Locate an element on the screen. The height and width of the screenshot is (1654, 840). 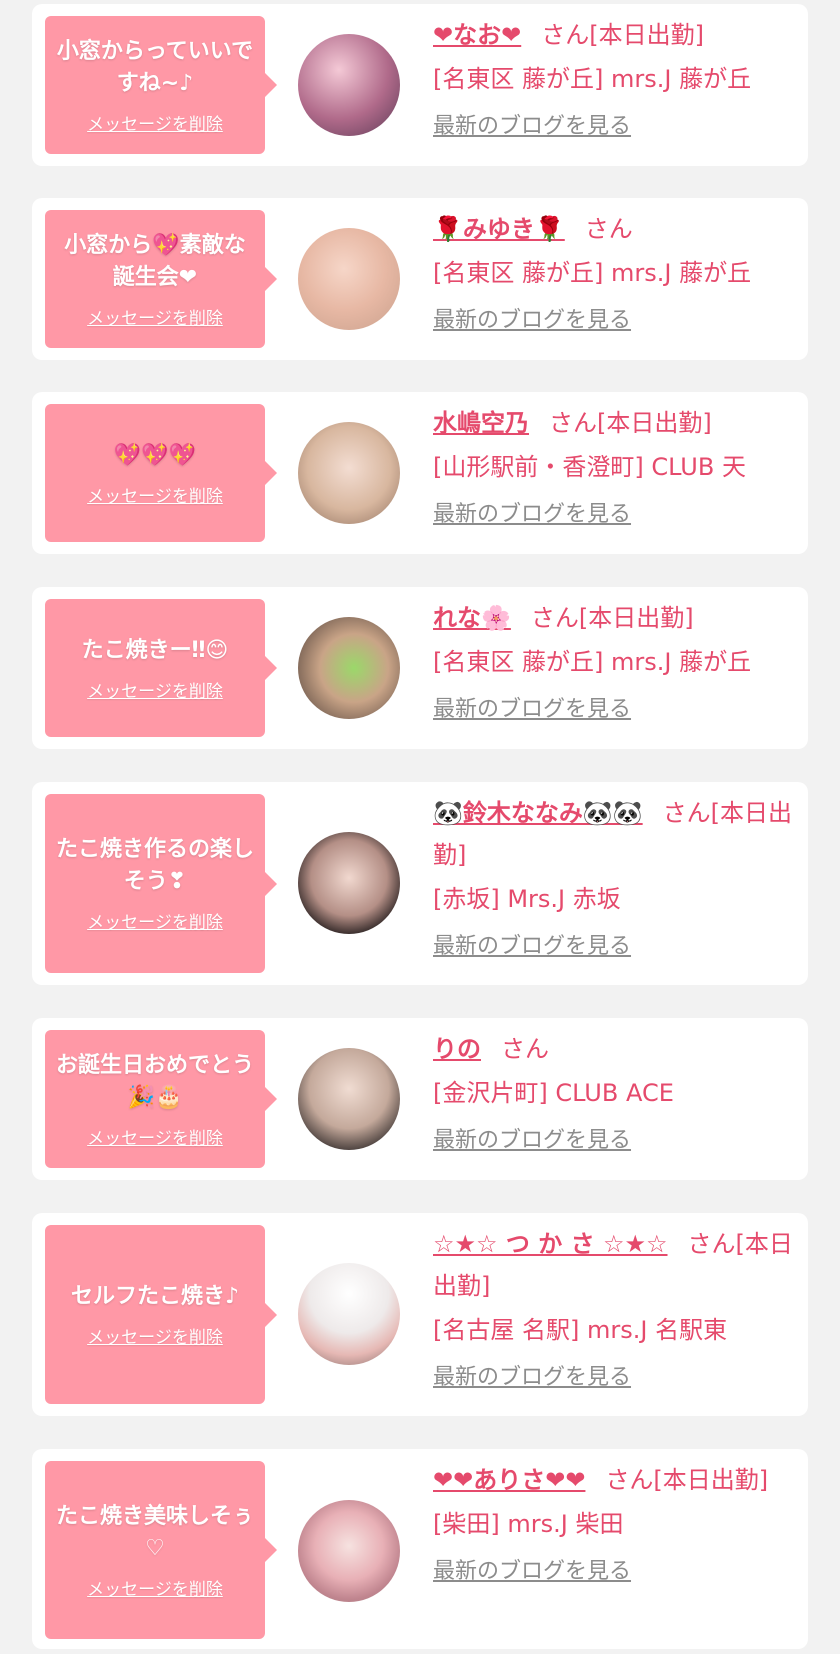
message-text: たこ焼き作るの楽しそう❣ is located at coordinates (154, 865).